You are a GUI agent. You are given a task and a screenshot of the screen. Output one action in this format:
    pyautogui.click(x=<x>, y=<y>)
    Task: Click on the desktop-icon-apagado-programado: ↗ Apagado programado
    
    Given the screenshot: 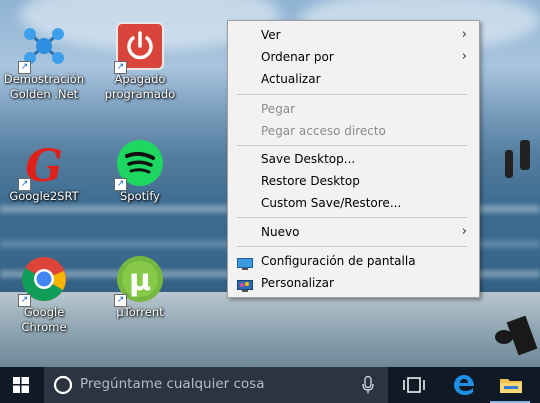 What is the action you would take?
    pyautogui.click(x=140, y=62)
    